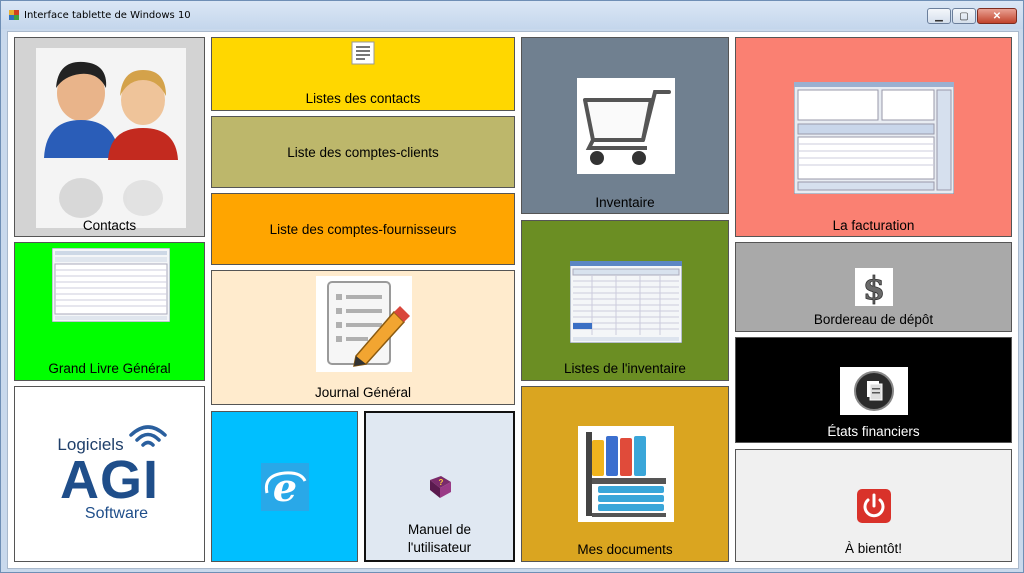 The width and height of the screenshot is (1024, 573). I want to click on close-button: ✕, so click(997, 16).